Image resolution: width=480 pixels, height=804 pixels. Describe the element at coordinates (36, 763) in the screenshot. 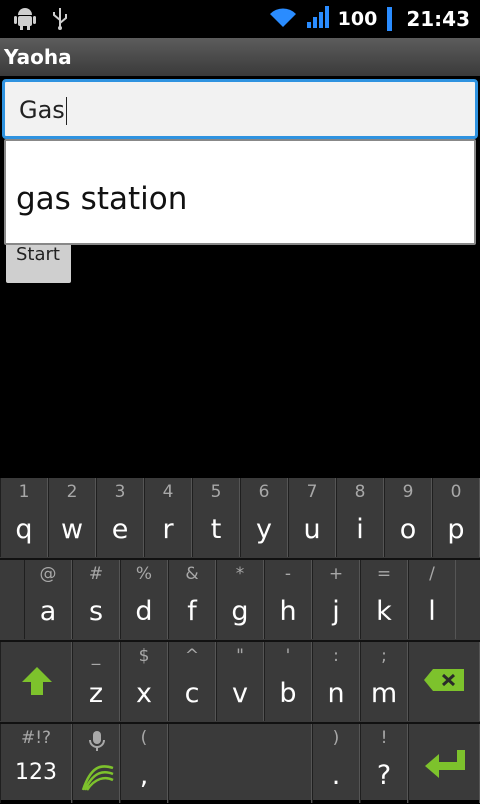

I see `symbols-key: #!? 123` at that location.